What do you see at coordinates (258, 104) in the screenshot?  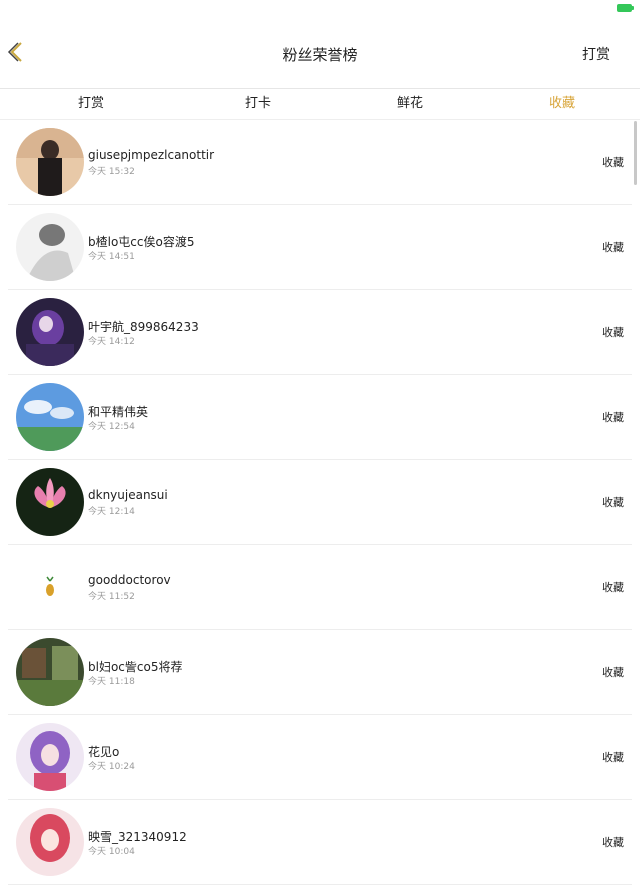 I see `tab-checkin: 打卡` at bounding box center [258, 104].